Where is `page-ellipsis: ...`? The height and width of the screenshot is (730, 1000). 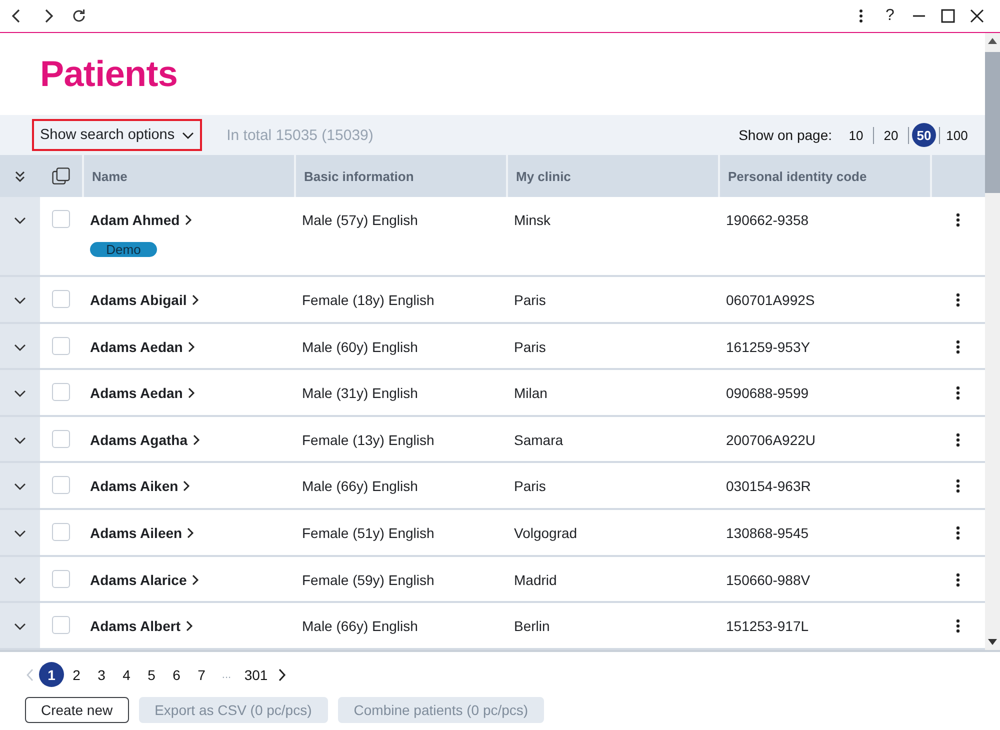
page-ellipsis: ... is located at coordinates (226, 674).